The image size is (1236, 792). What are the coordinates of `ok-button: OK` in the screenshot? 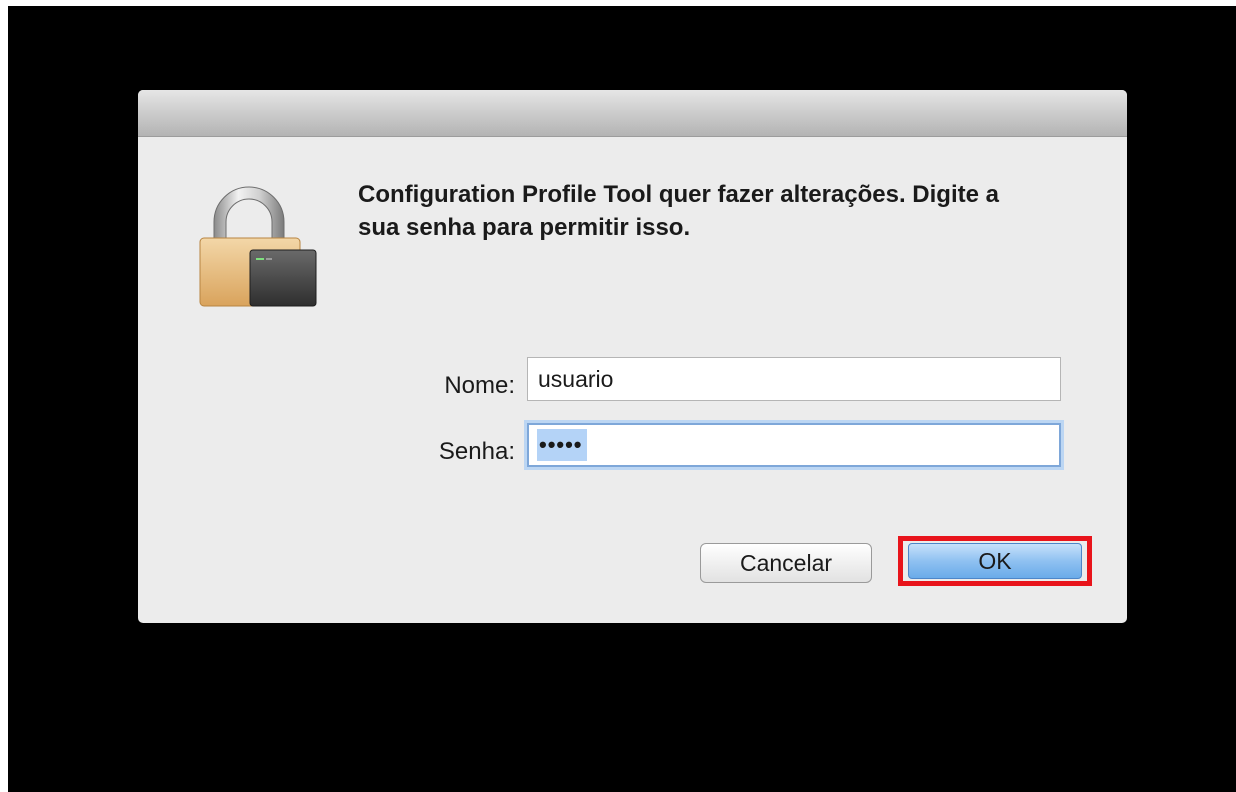 It's located at (995, 561).